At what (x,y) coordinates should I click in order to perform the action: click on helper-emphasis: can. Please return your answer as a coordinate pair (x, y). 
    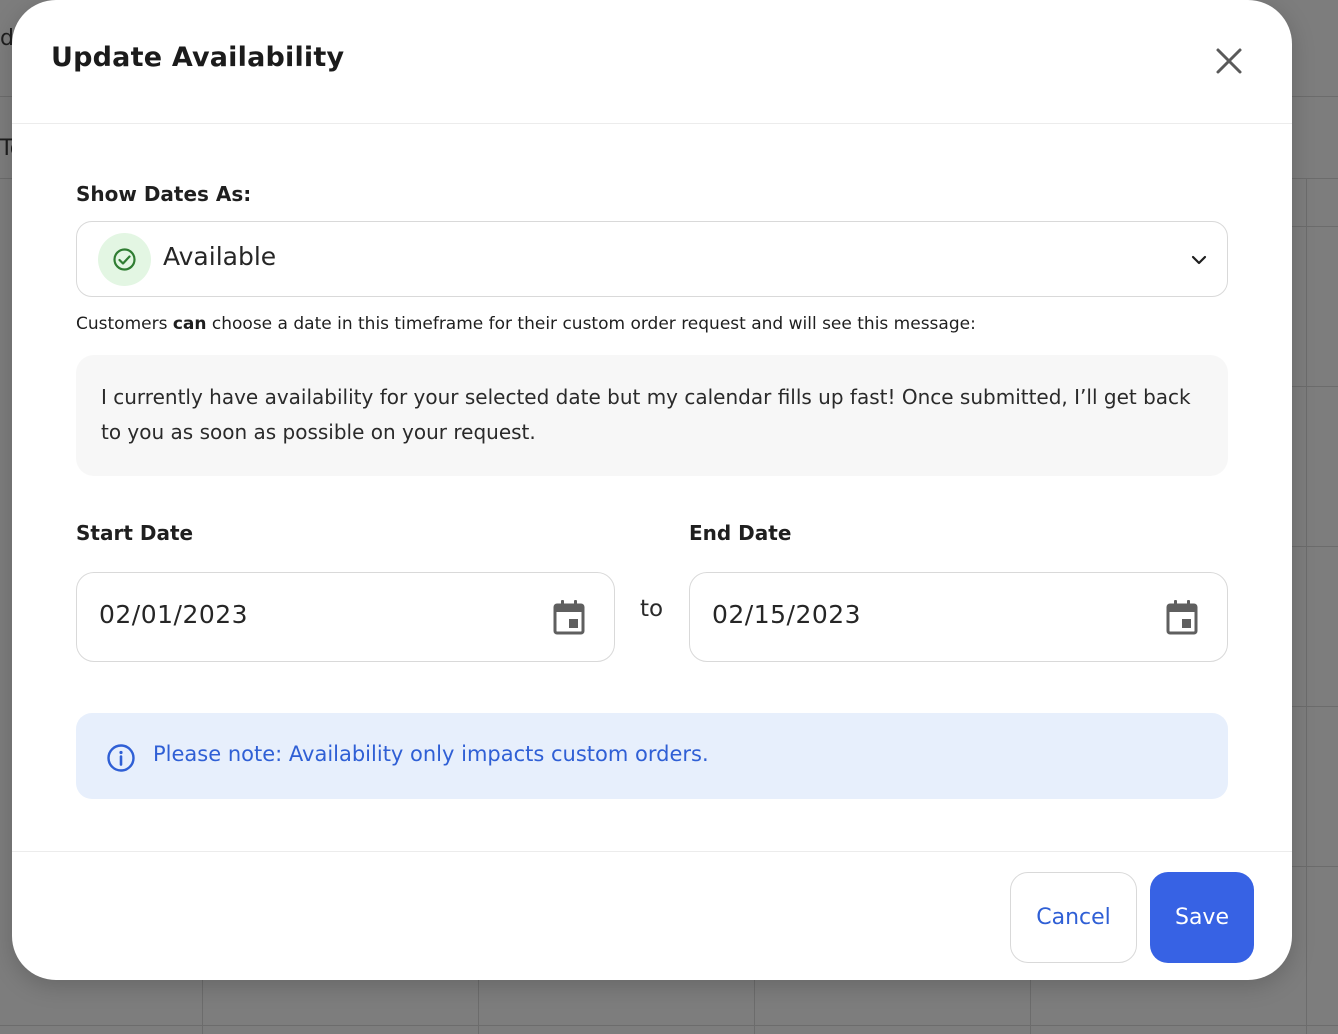
    Looking at the image, I should click on (189, 324).